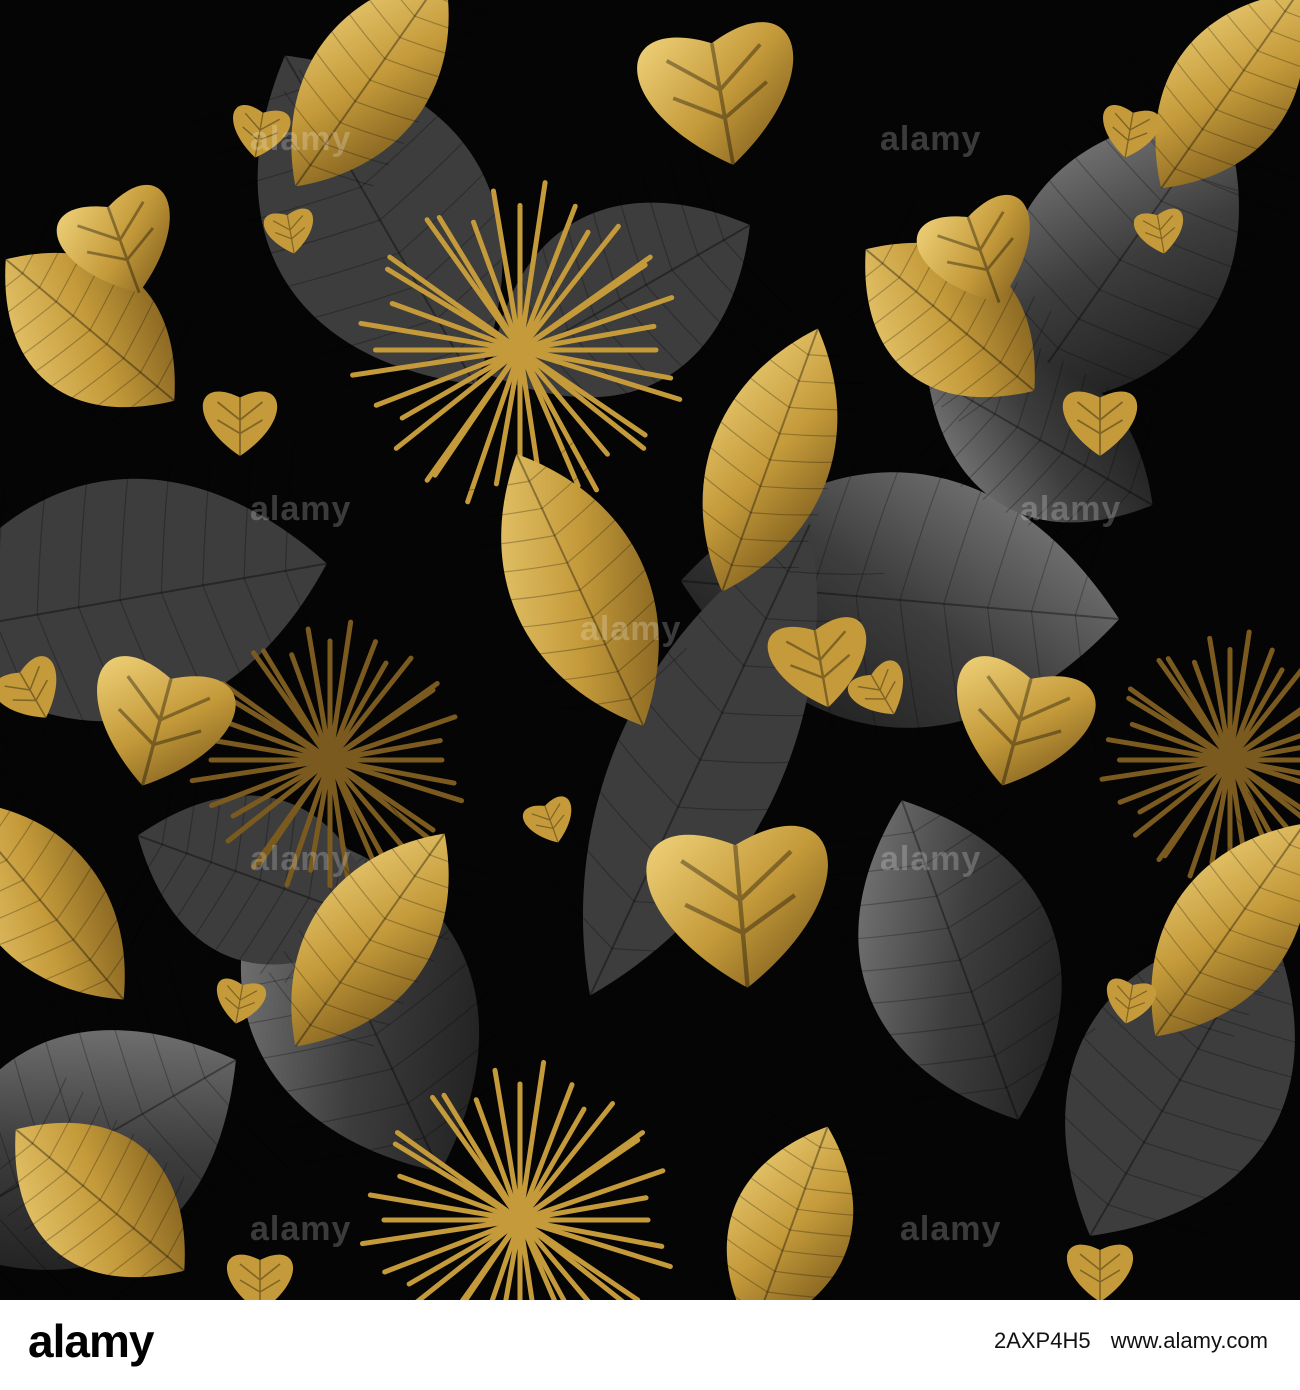 This screenshot has width=1300, height=1390. What do you see at coordinates (91, 1341) in the screenshot?
I see `alamy-logo: alamy` at bounding box center [91, 1341].